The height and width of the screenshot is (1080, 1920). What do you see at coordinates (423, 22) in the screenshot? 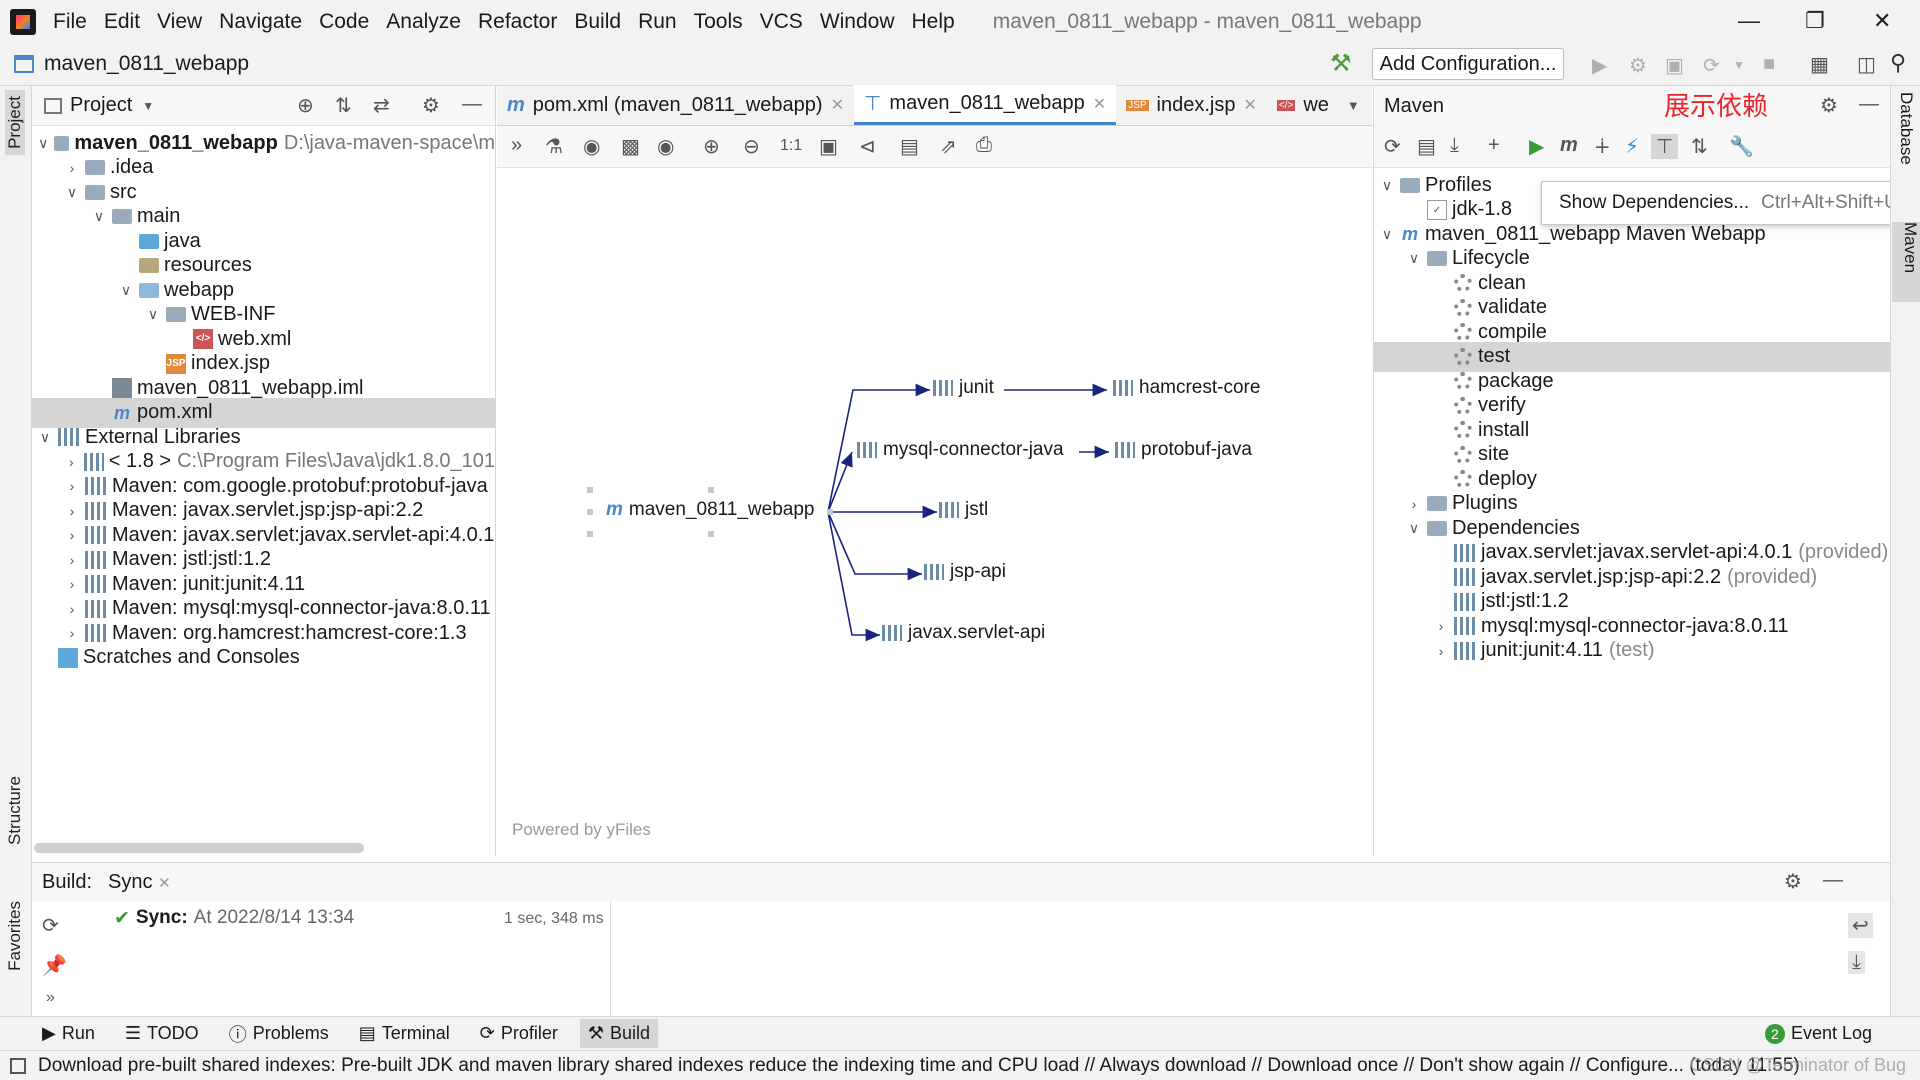
I see `menu-analyze: Analyze` at bounding box center [423, 22].